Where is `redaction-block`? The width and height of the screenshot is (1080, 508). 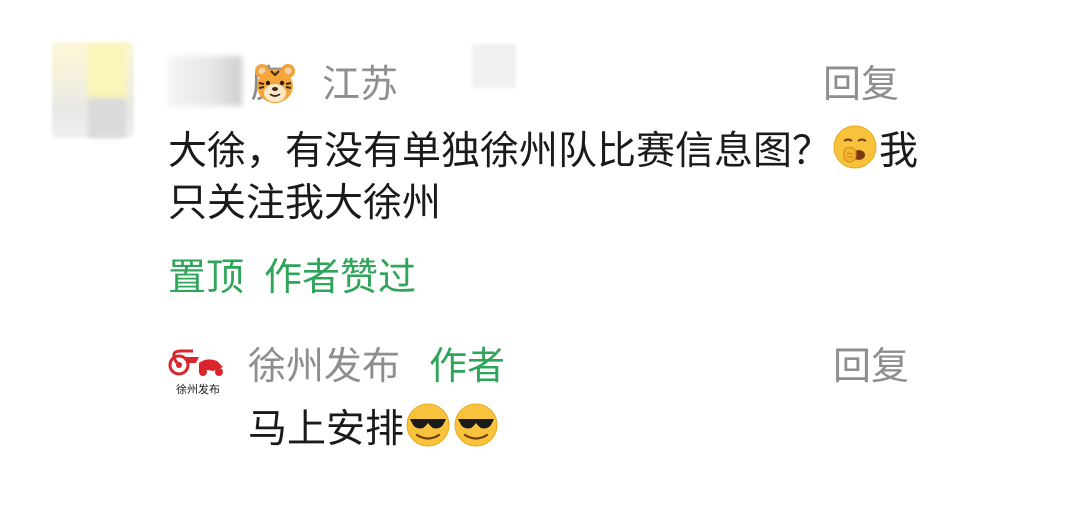
redaction-block is located at coordinates (494, 66).